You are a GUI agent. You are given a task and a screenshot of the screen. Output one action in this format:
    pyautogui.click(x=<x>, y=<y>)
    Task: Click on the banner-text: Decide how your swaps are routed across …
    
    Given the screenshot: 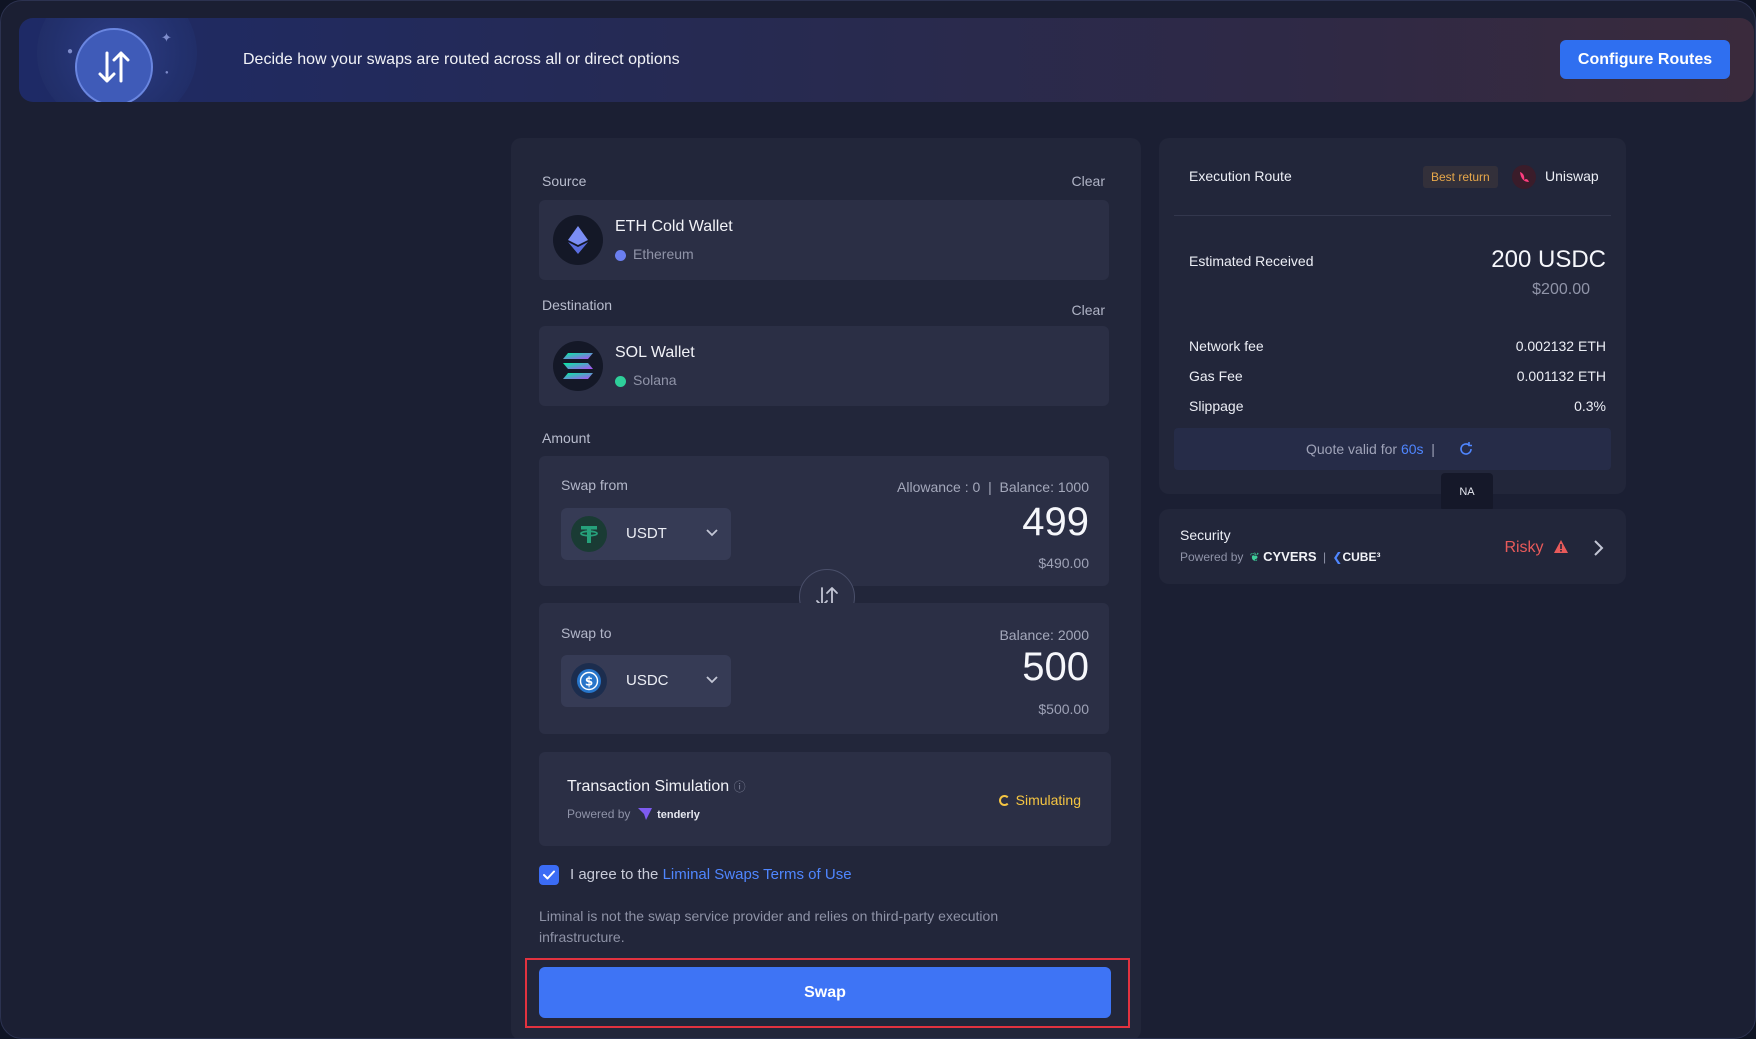 What is the action you would take?
    pyautogui.click(x=461, y=59)
    